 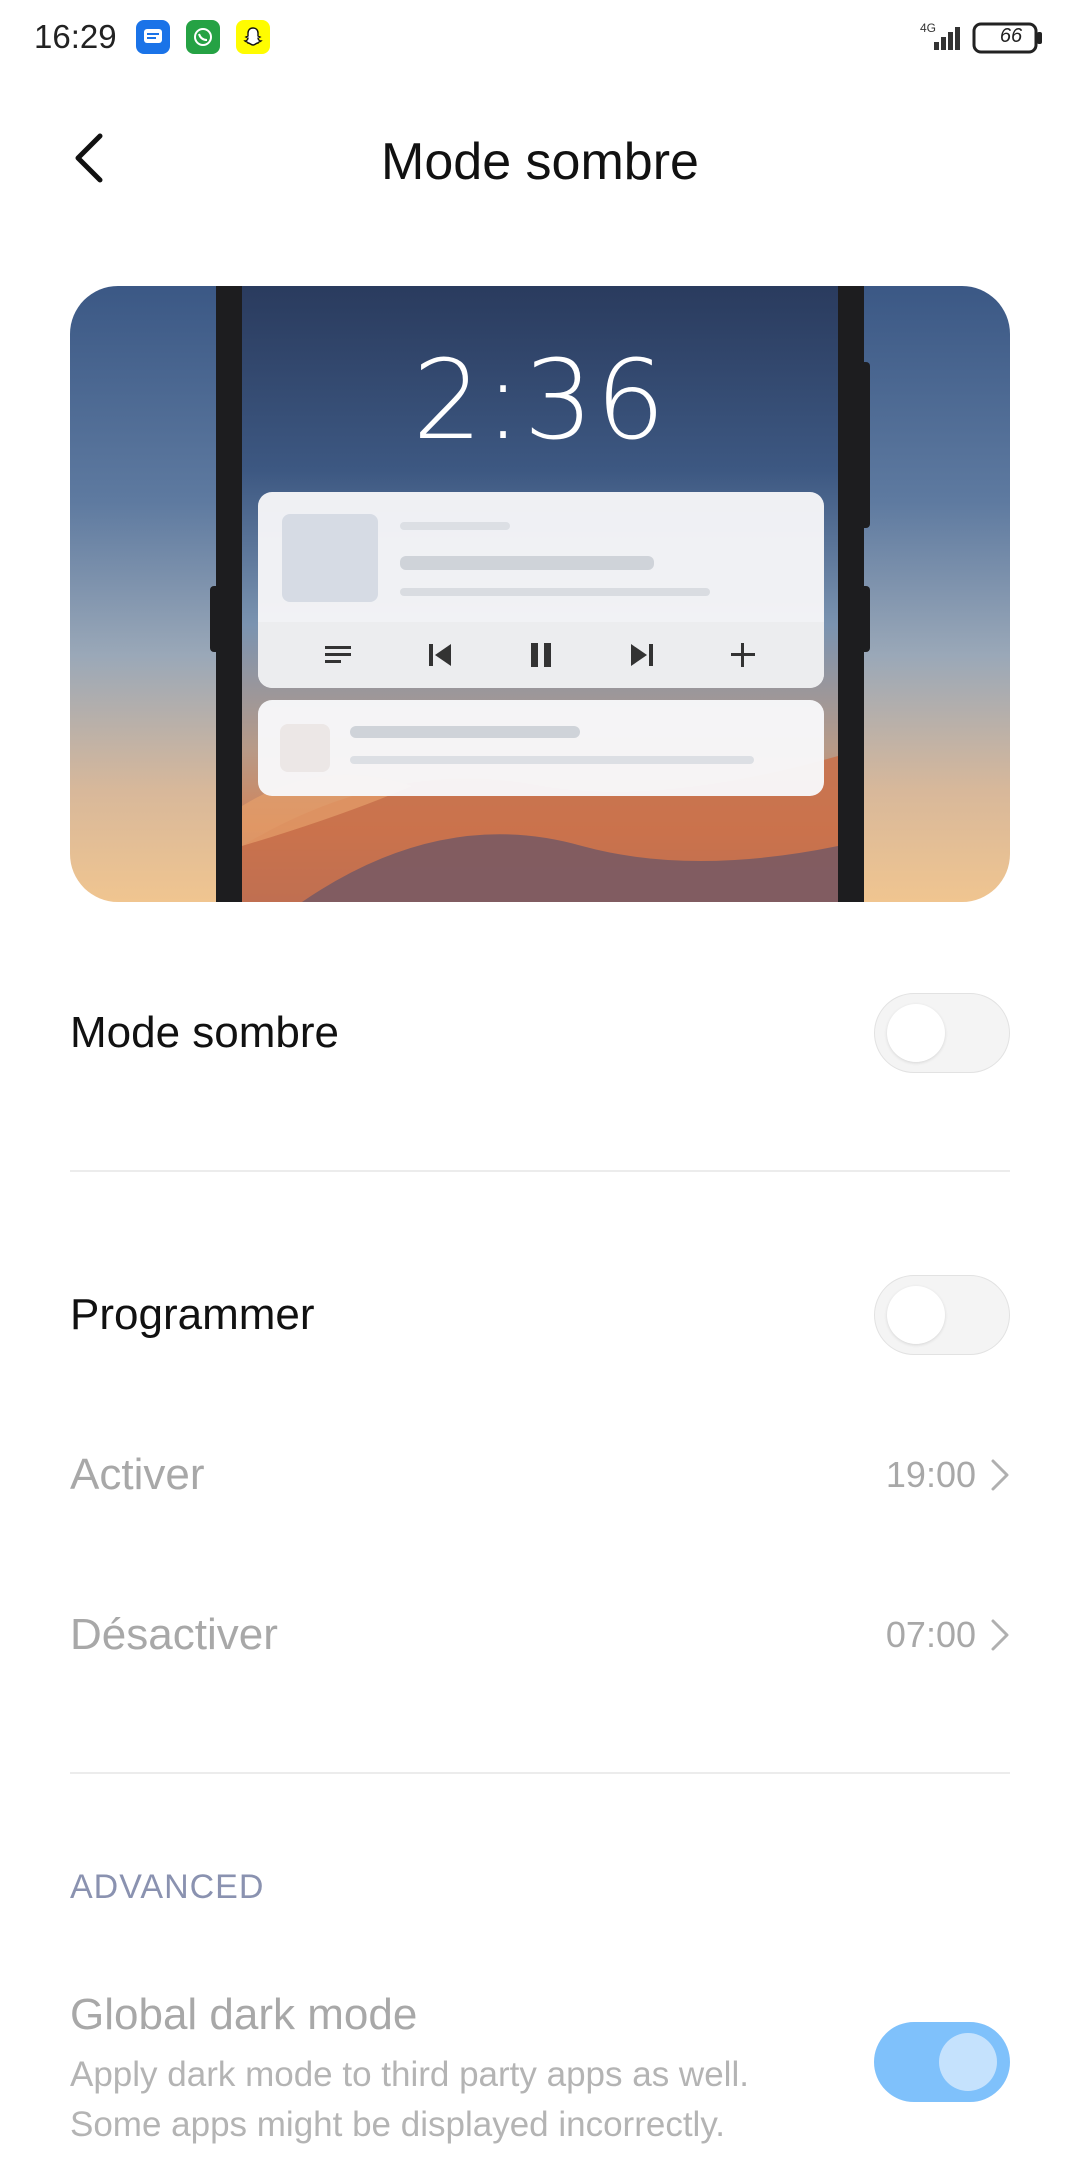 I want to click on turn-off-time: 07:00, so click(x=930, y=1634).